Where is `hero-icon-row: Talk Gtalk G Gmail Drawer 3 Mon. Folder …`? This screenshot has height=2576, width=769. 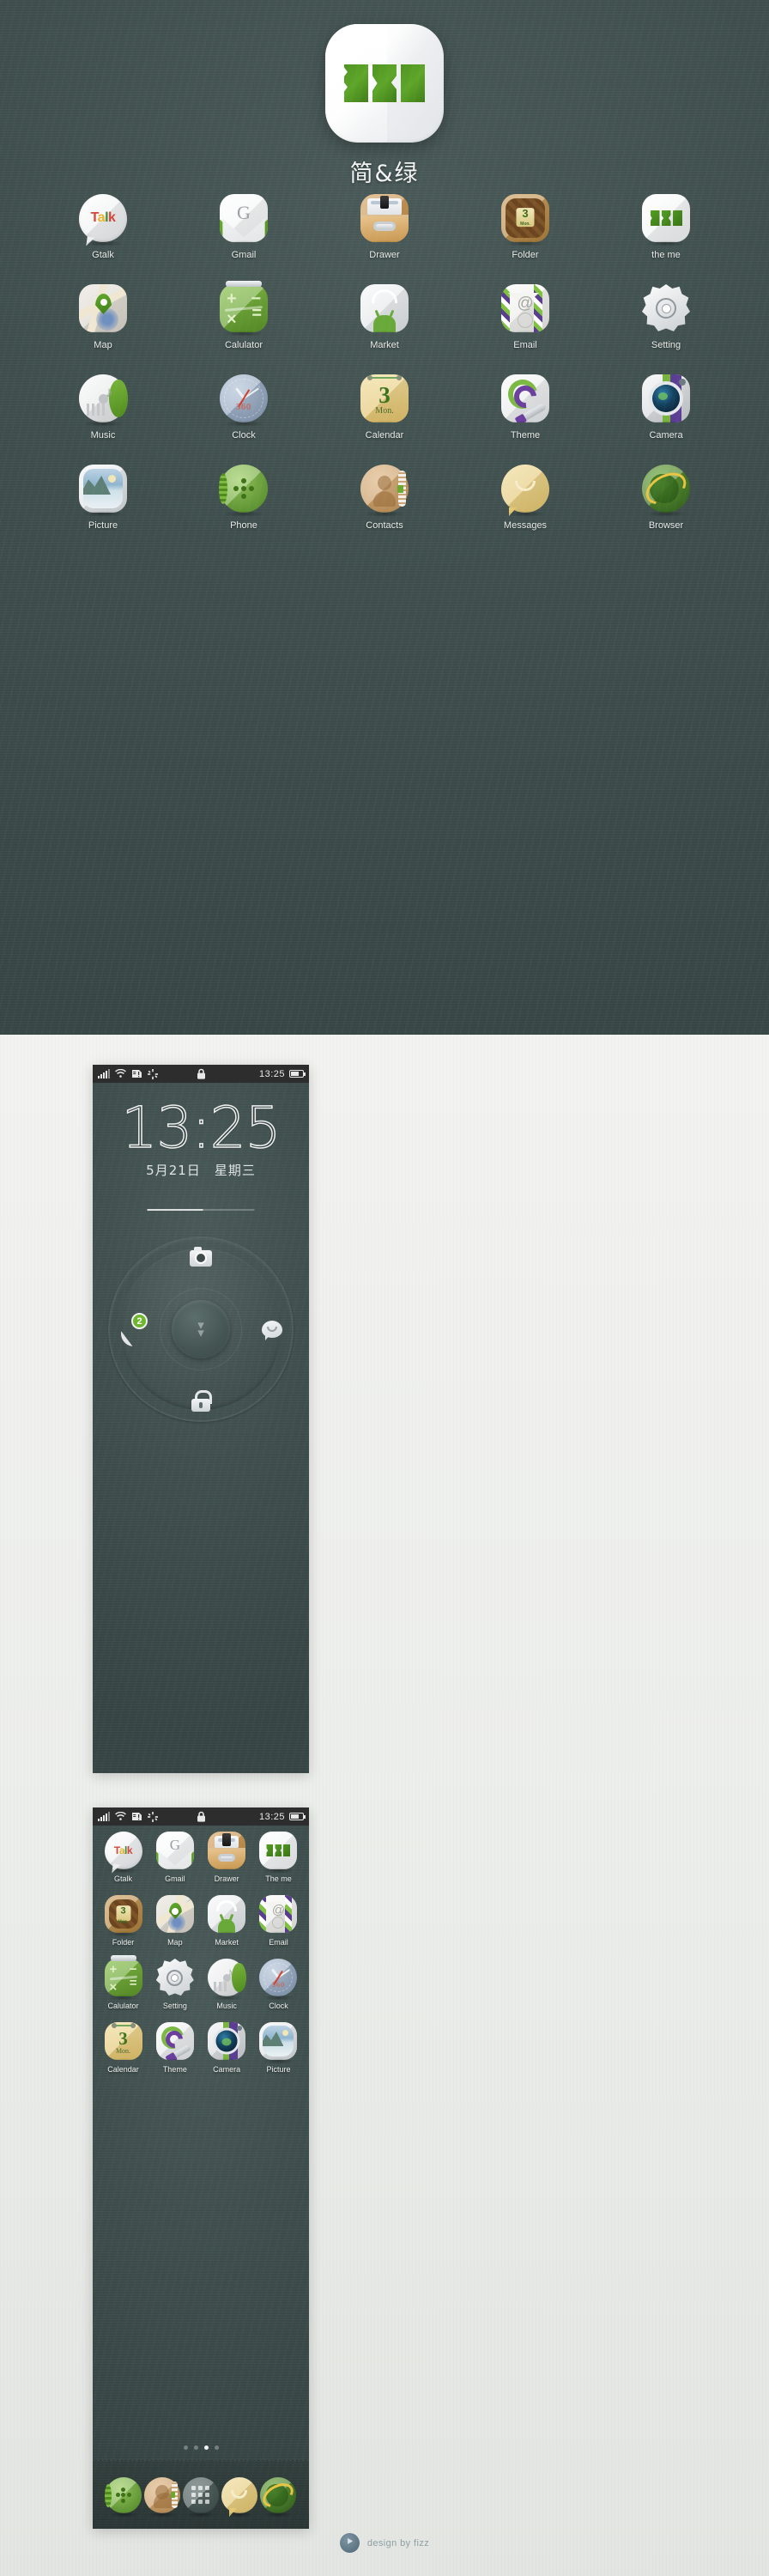
hero-icon-row: Talk Gtalk G Gmail Drawer 3 Mon. Folder … is located at coordinates (384, 227).